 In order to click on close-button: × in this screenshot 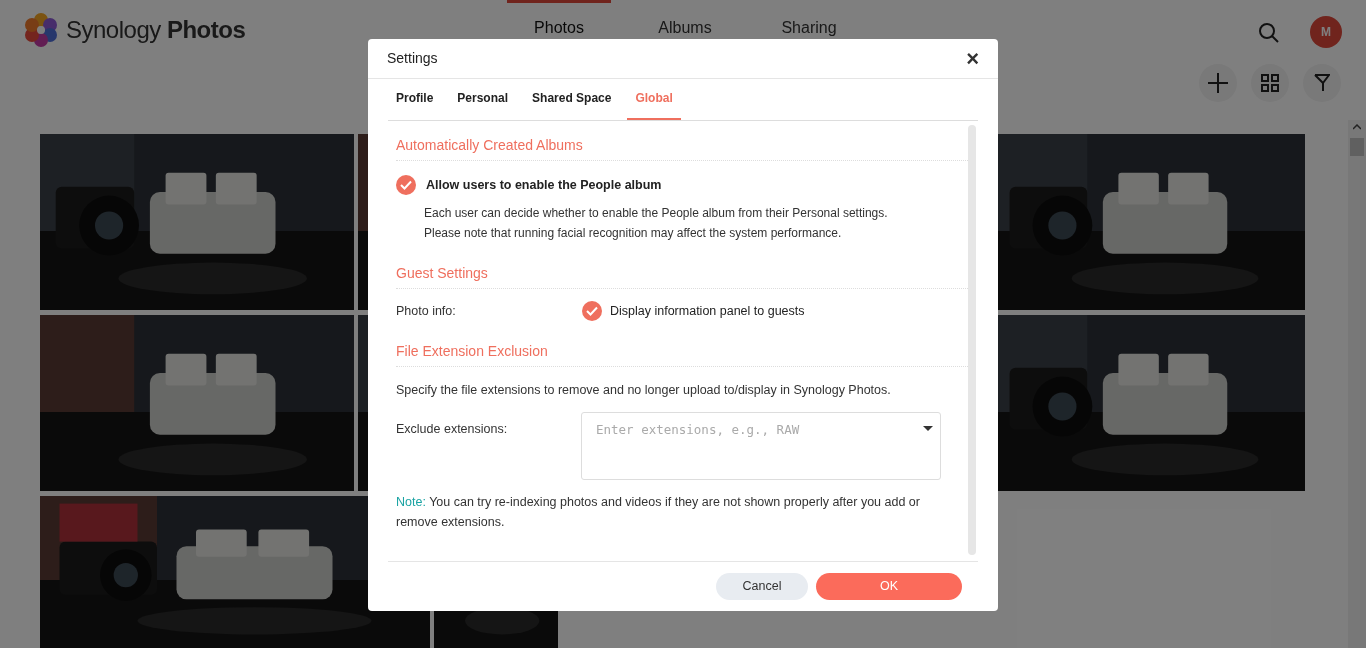, I will do `click(972, 58)`.